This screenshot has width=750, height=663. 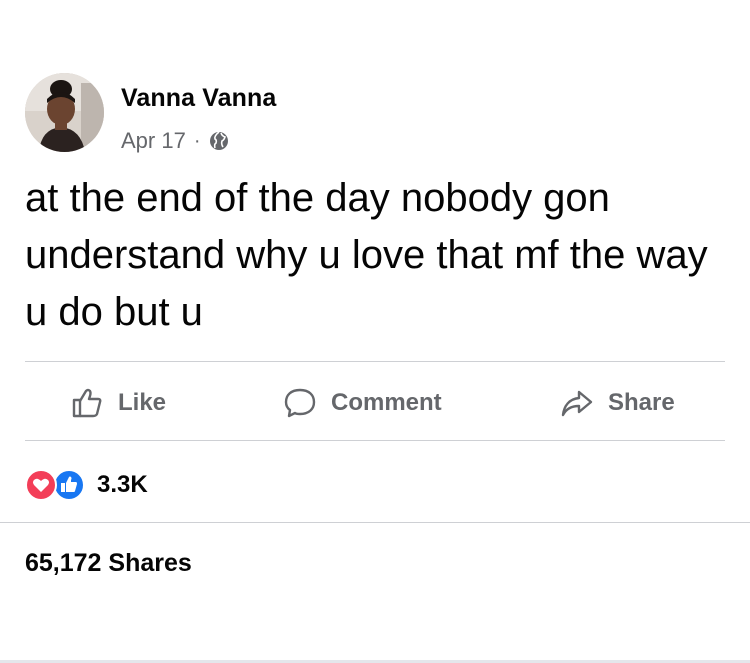 I want to click on avatar-photo, so click(x=64, y=112).